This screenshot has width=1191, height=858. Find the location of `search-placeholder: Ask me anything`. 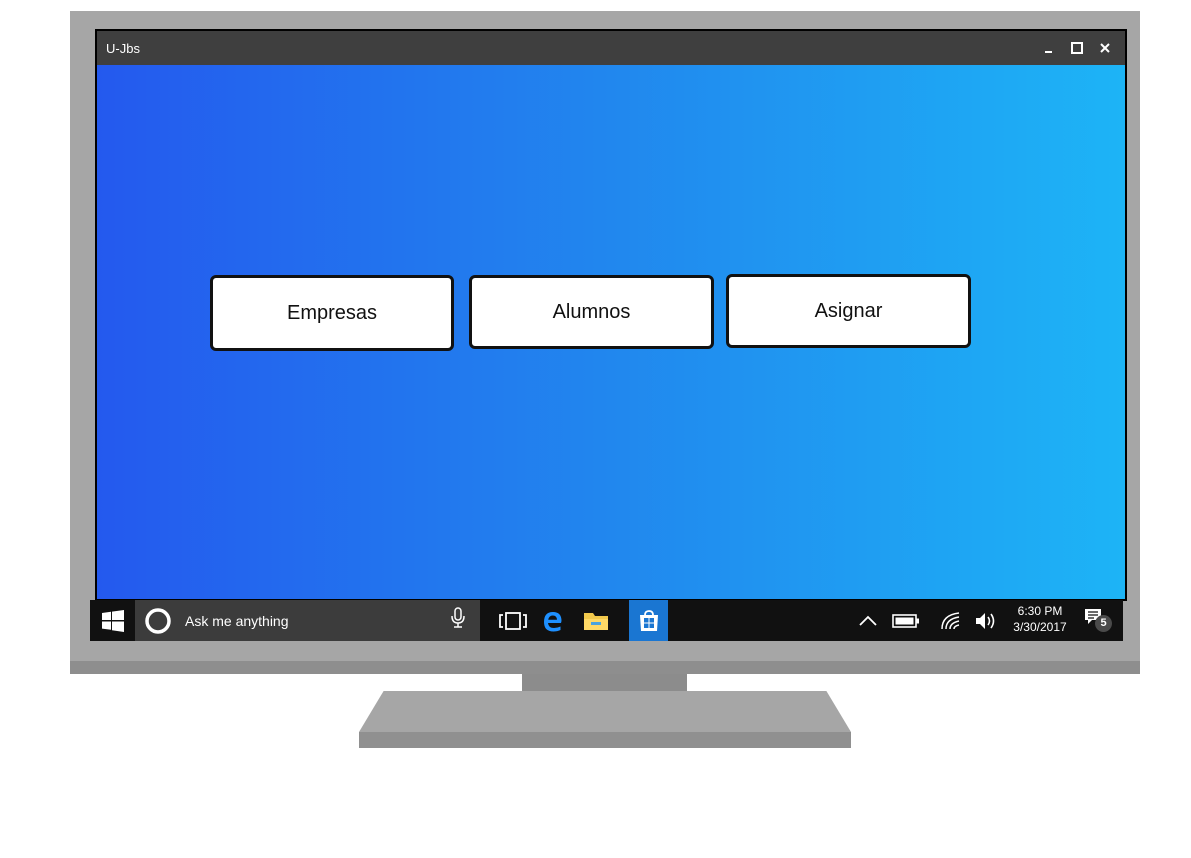

search-placeholder: Ask me anything is located at coordinates (237, 620).